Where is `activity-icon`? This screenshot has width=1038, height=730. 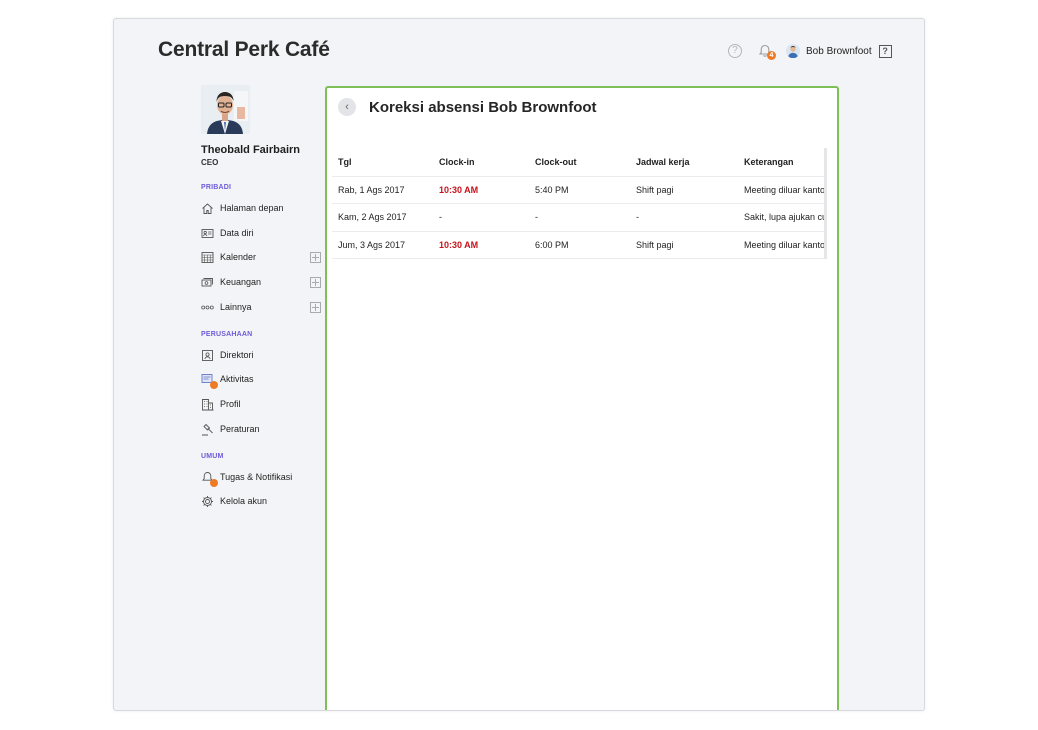 activity-icon is located at coordinates (209, 381).